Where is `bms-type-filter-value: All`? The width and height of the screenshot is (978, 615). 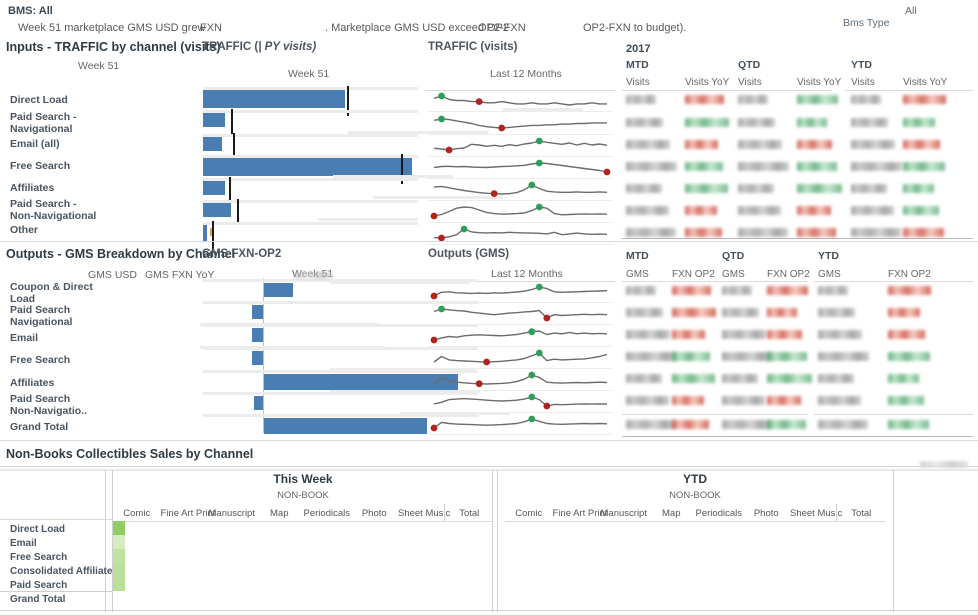
bms-type-filter-value: All is located at coordinates (911, 11).